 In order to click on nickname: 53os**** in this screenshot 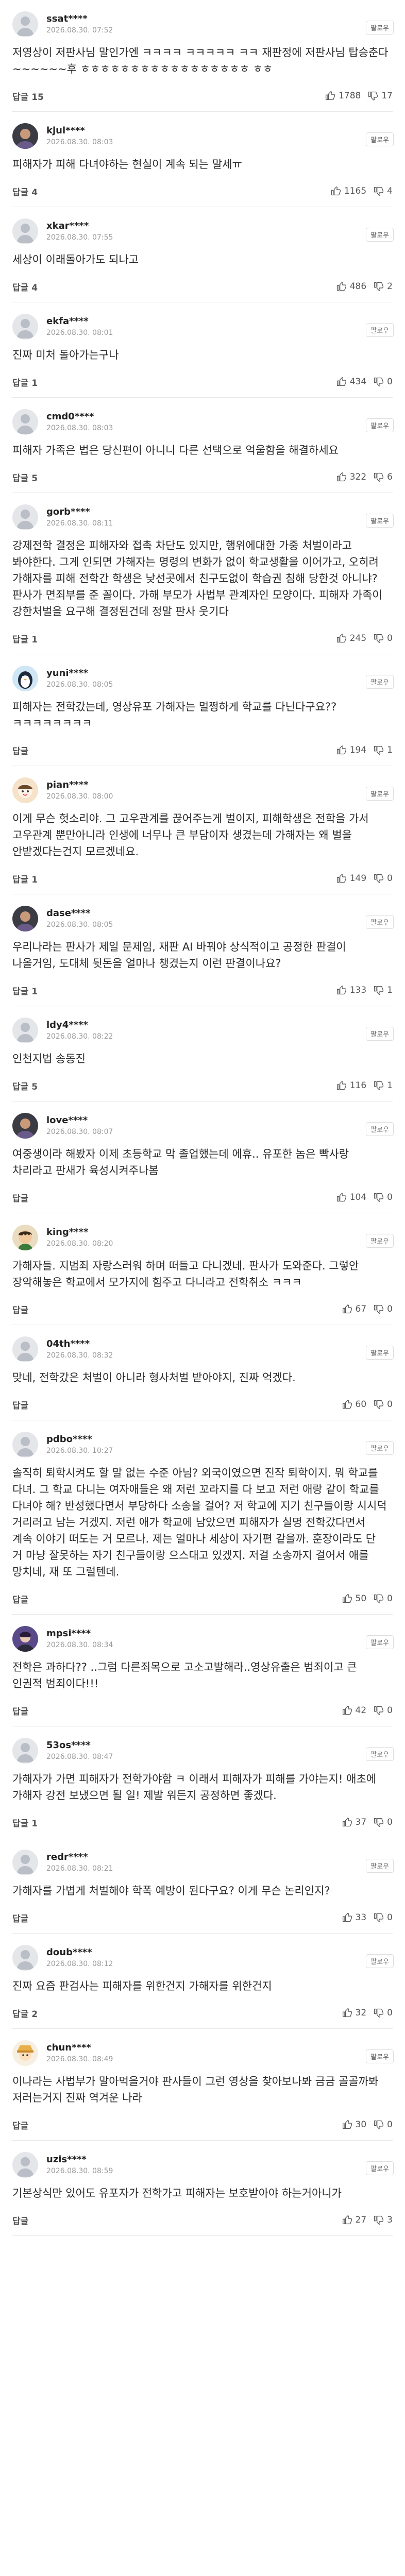, I will do `click(219, 1745)`.